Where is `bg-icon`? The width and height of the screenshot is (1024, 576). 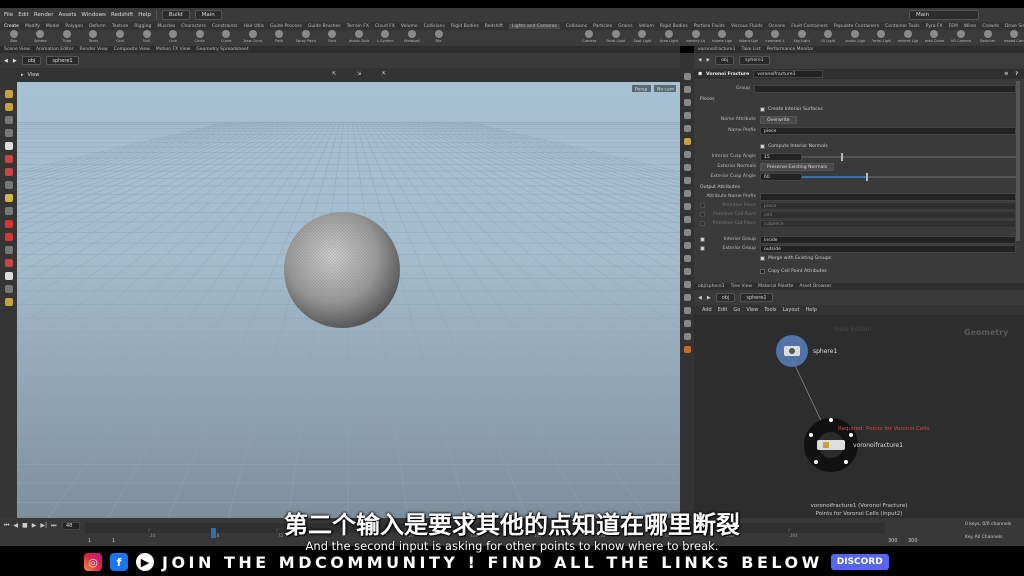
bg-icon is located at coordinates (687, 154).